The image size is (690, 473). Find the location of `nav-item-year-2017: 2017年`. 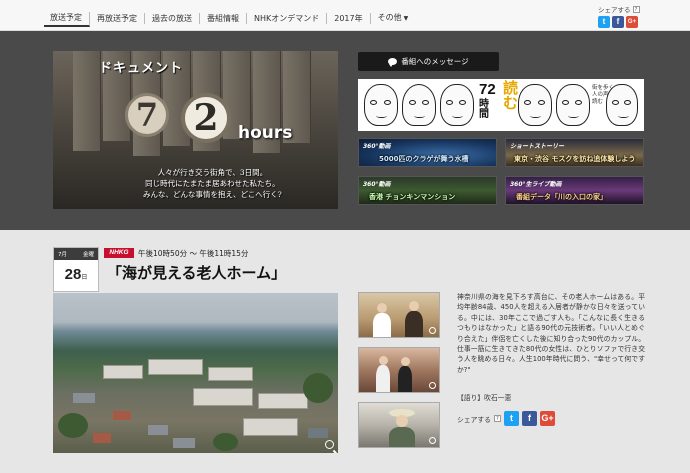

nav-item-year-2017: 2017年 is located at coordinates (349, 18).